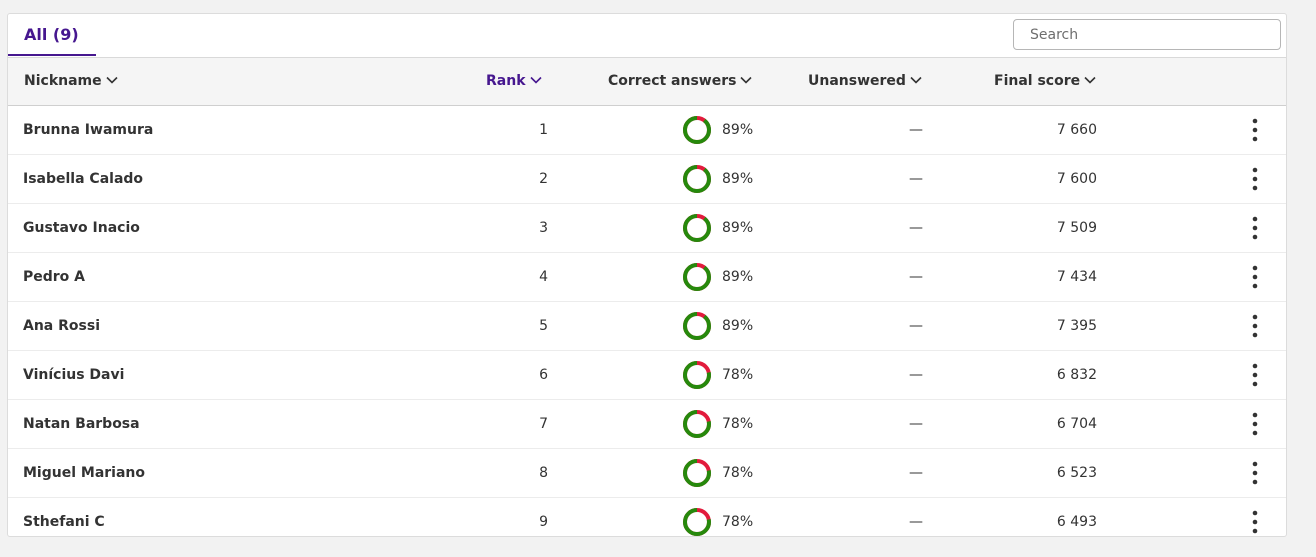 The height and width of the screenshot is (557, 1316). Describe the element at coordinates (543, 179) in the screenshot. I see `player-rank: 2` at that location.